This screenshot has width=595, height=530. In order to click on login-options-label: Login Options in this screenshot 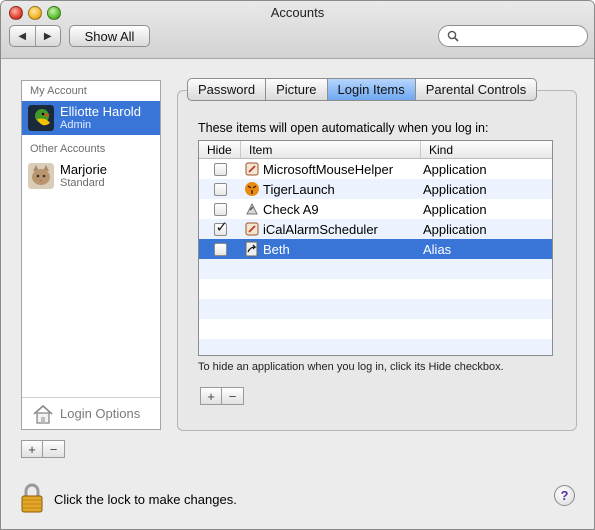, I will do `click(100, 413)`.